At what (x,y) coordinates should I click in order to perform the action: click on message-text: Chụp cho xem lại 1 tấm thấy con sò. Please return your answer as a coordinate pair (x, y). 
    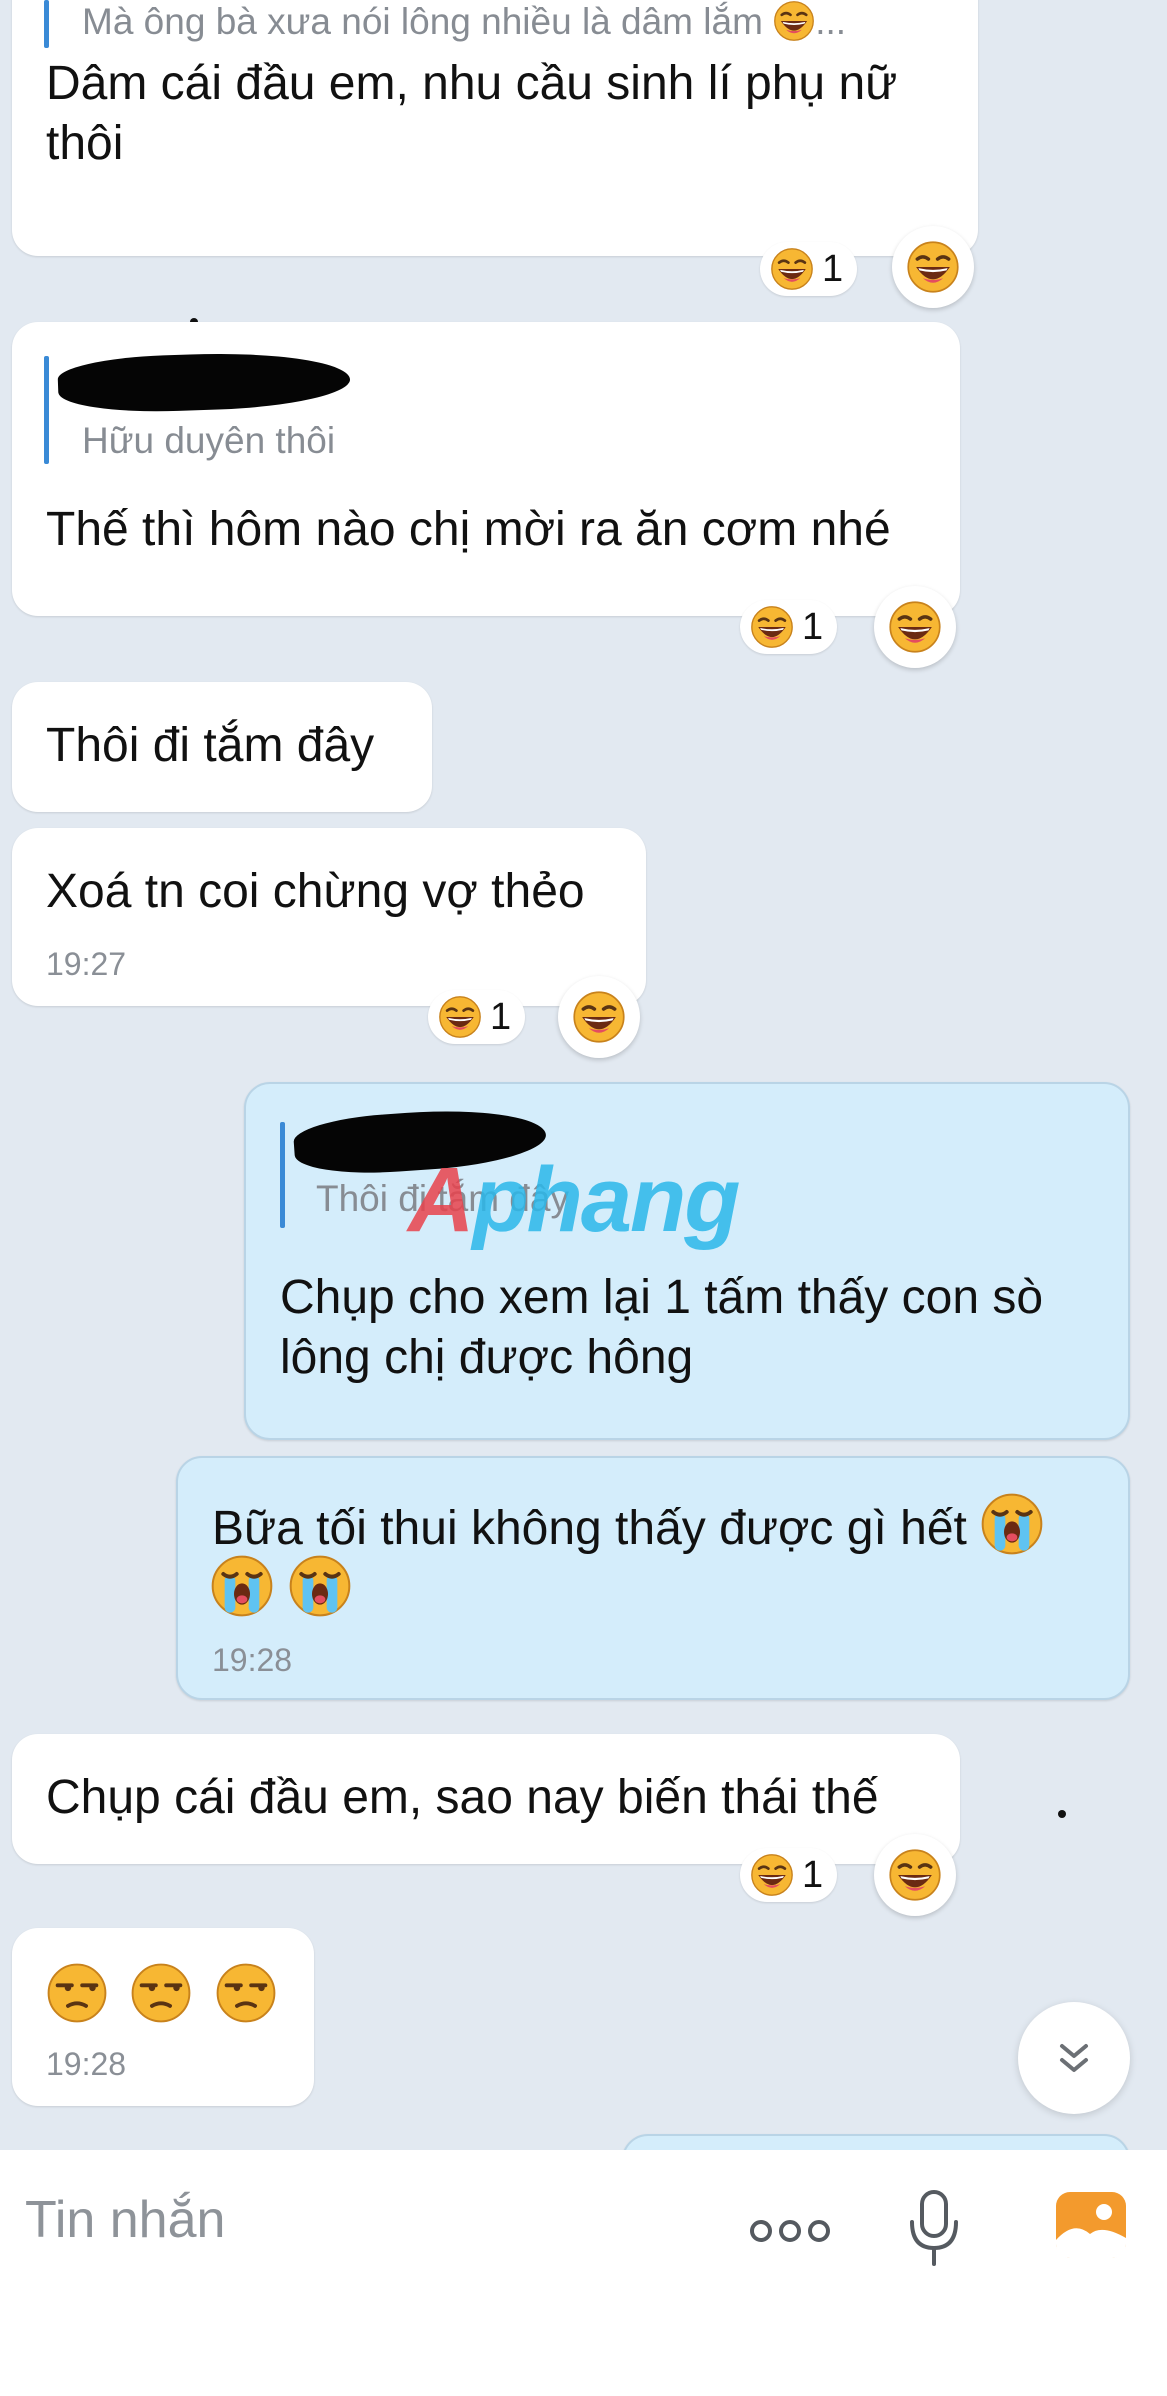
    Looking at the image, I should click on (662, 1297).